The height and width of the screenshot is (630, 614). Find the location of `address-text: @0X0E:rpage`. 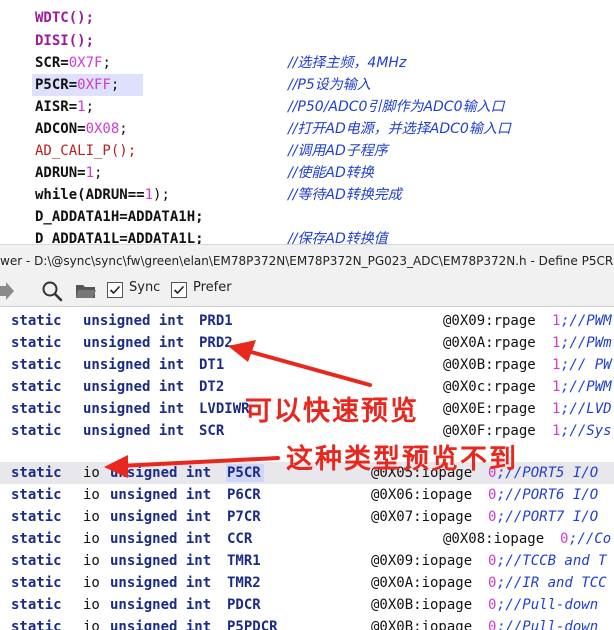

address-text: @0X0E:rpage is located at coordinates (489, 409).